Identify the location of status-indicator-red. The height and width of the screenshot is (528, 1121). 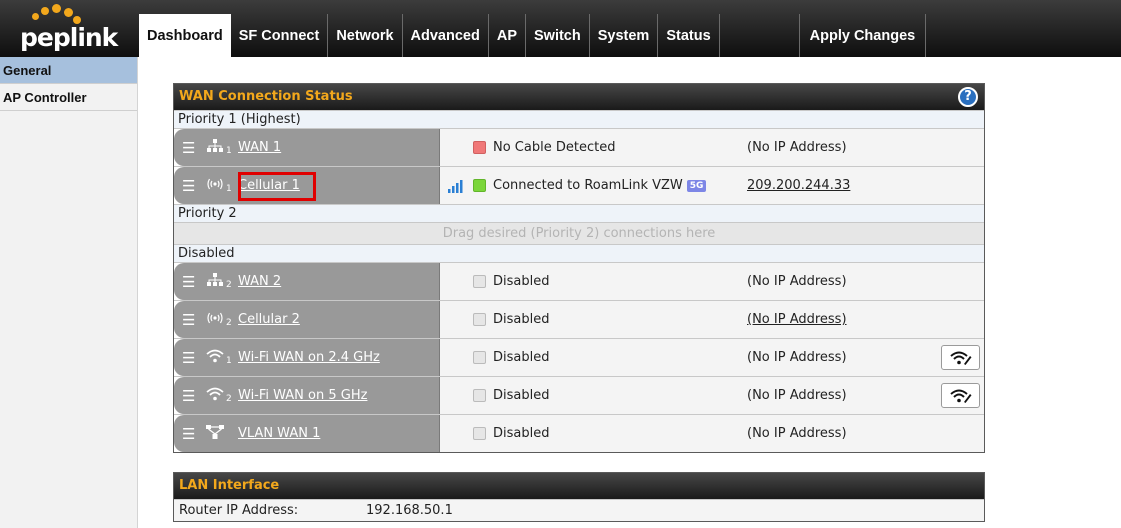
(479, 147).